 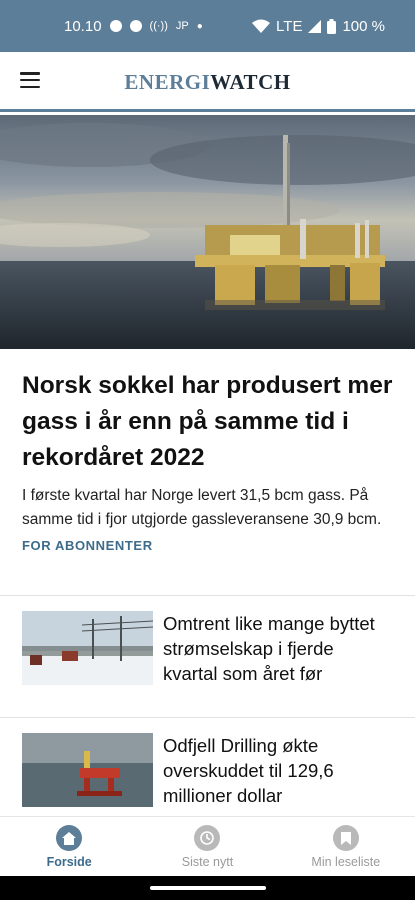 What do you see at coordinates (87, 770) in the screenshot?
I see `story-thumbnail-drilling-rig` at bounding box center [87, 770].